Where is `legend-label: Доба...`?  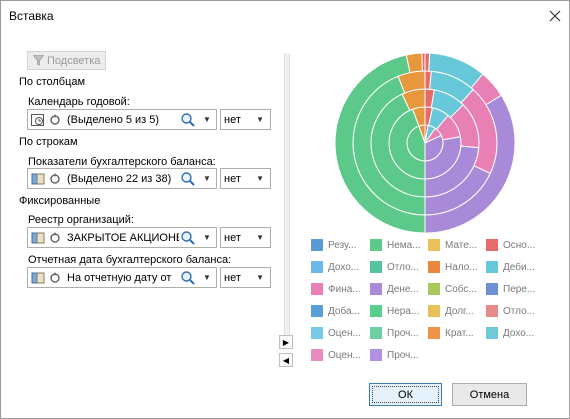
legend-label: Доба... is located at coordinates (344, 311).